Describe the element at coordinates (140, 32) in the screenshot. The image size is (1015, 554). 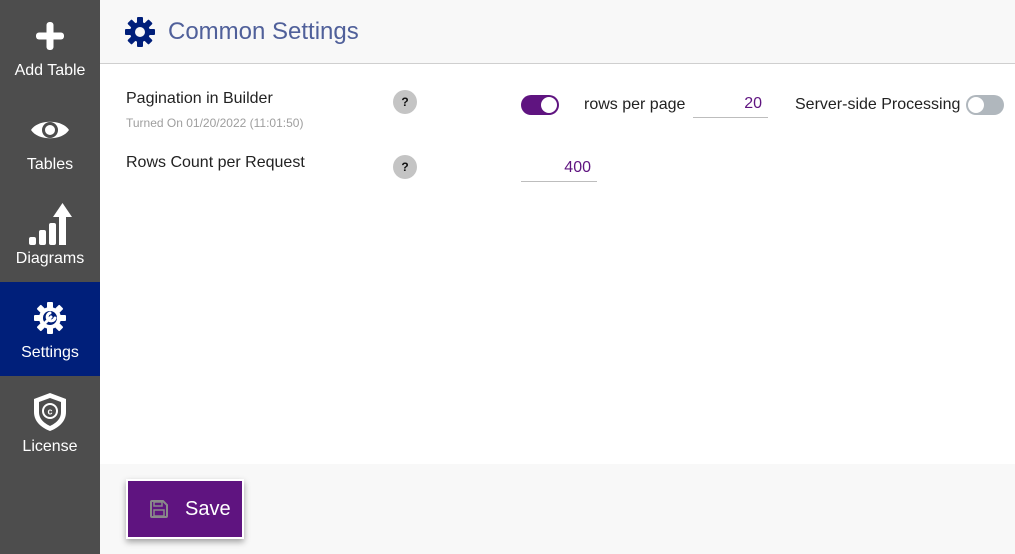
I see `gear-icon` at that location.